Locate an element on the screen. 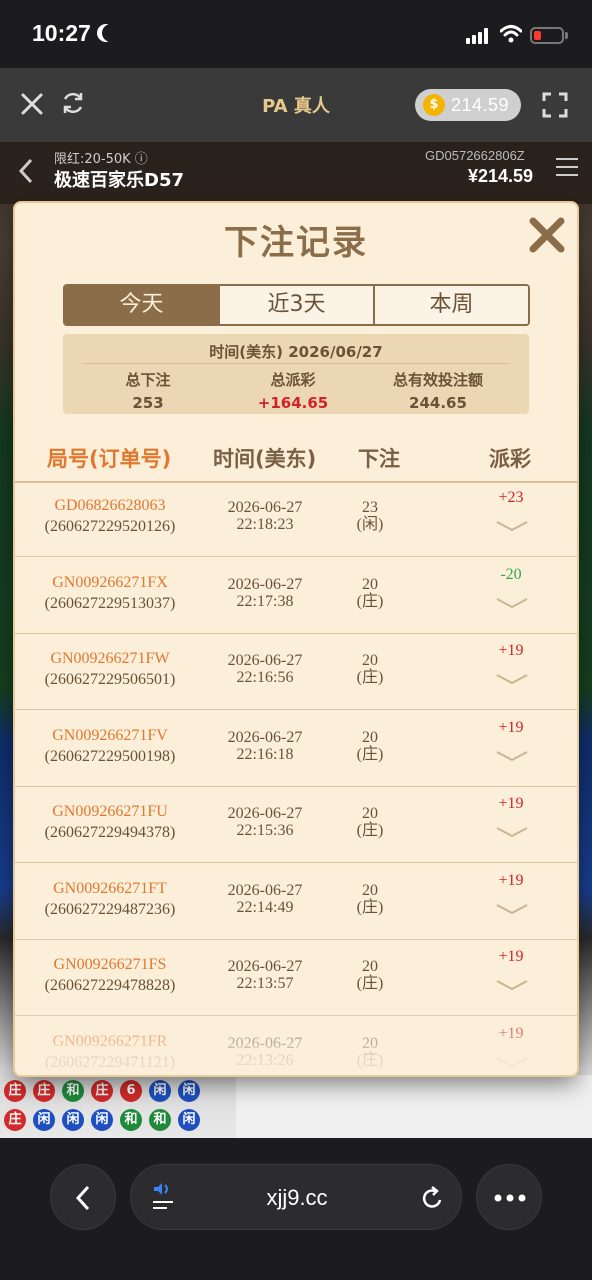 The width and height of the screenshot is (592, 1280). back-chevron-icon is located at coordinates (26, 171).